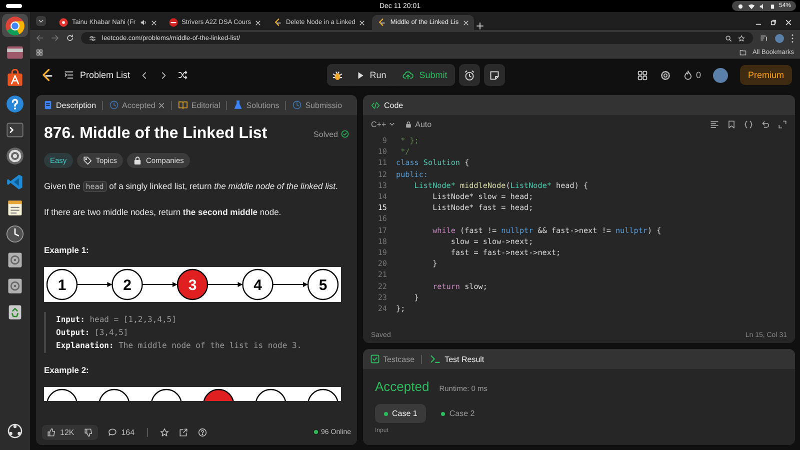 The height and width of the screenshot is (450, 800). I want to click on document-icon, so click(48, 105).